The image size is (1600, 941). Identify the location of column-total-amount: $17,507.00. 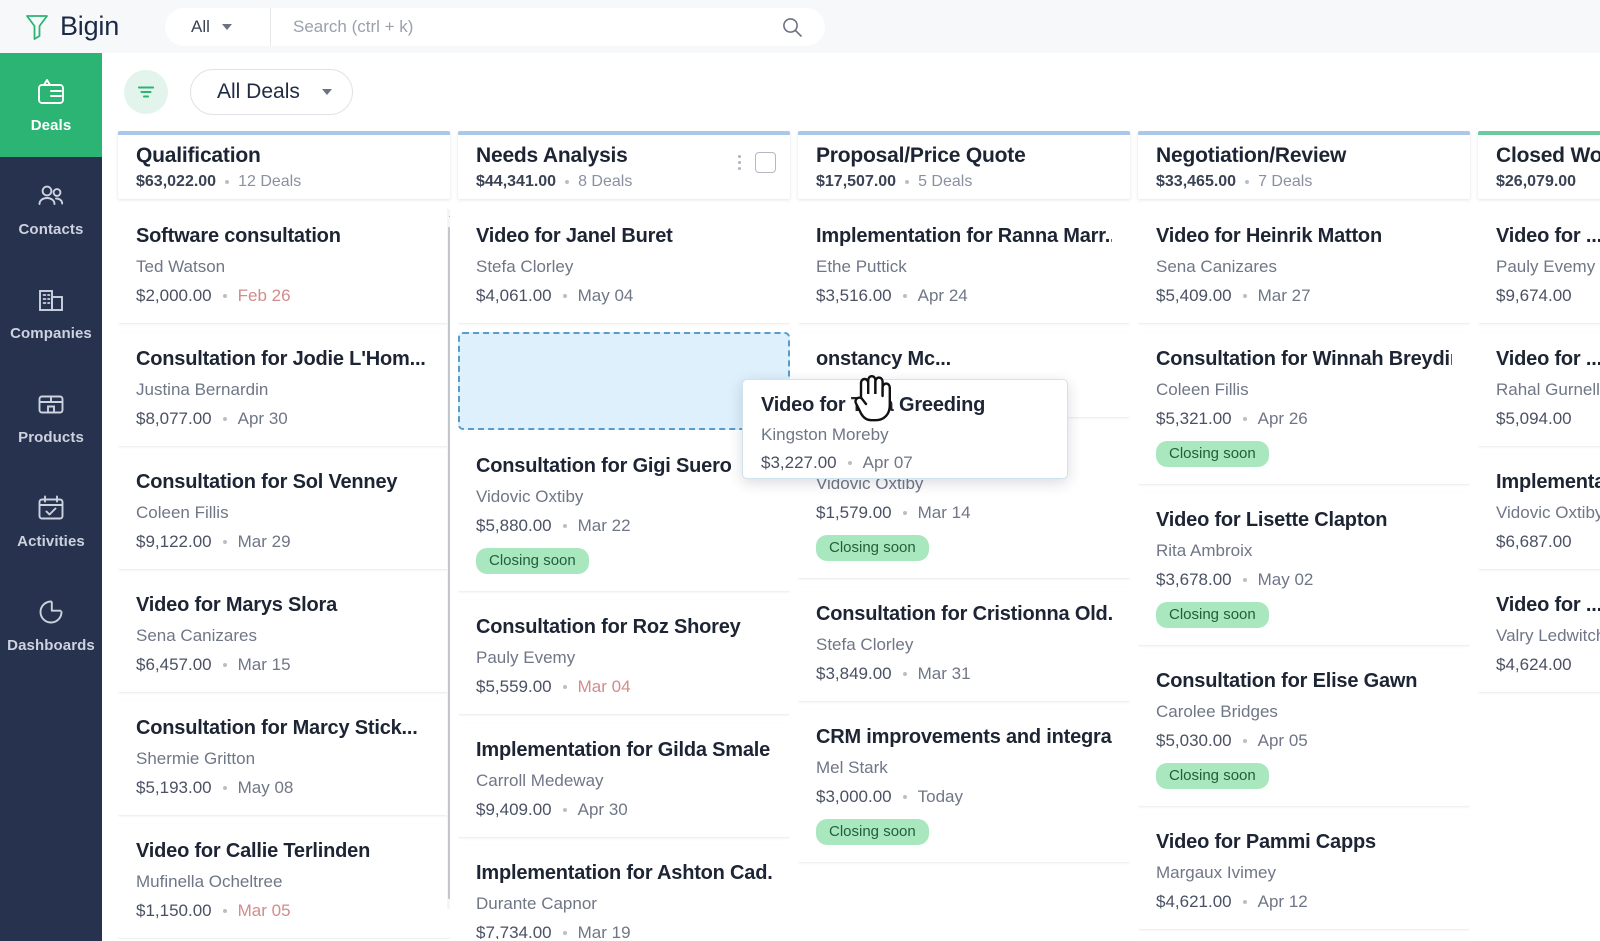
(856, 181).